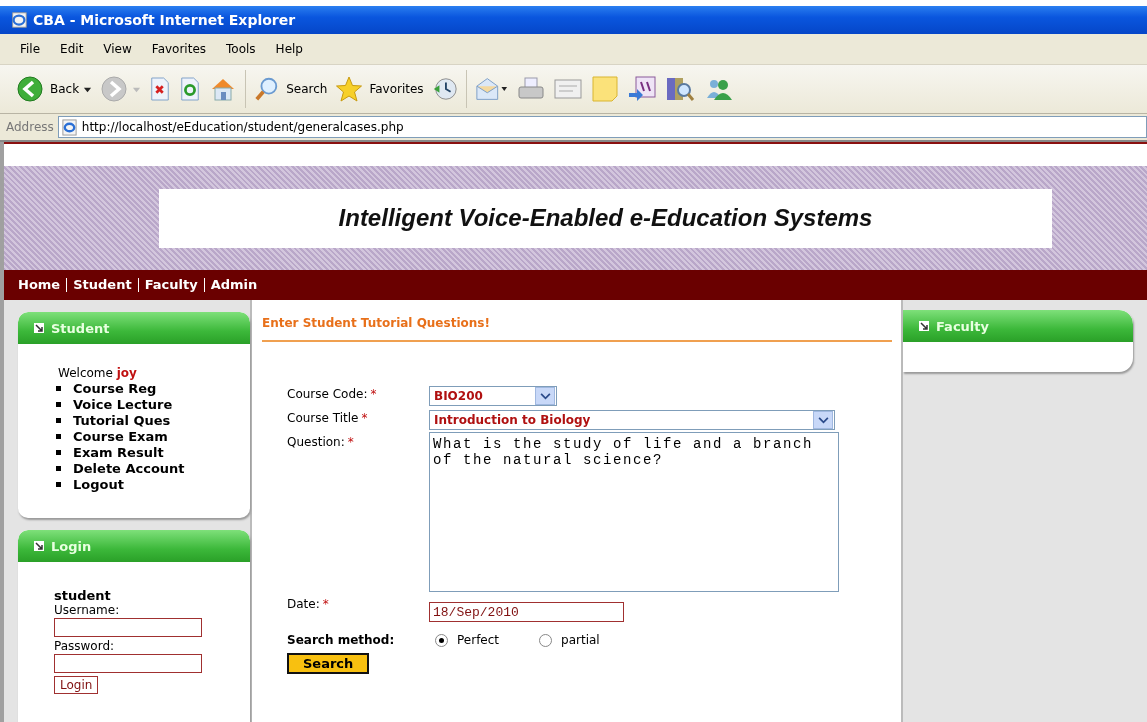 This screenshot has height=722, width=1147. Describe the element at coordinates (341, 640) in the screenshot. I see `search-method-label: Search method:` at that location.